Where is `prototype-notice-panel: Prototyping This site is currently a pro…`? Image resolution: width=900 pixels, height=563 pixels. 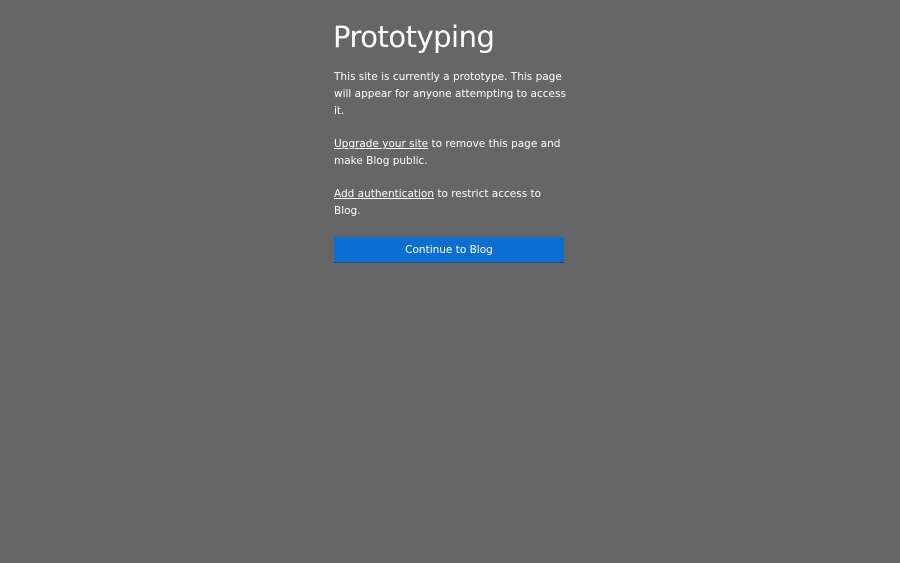
prototype-notice-panel: Prototyping This site is currently a pro… is located at coordinates (449, 140).